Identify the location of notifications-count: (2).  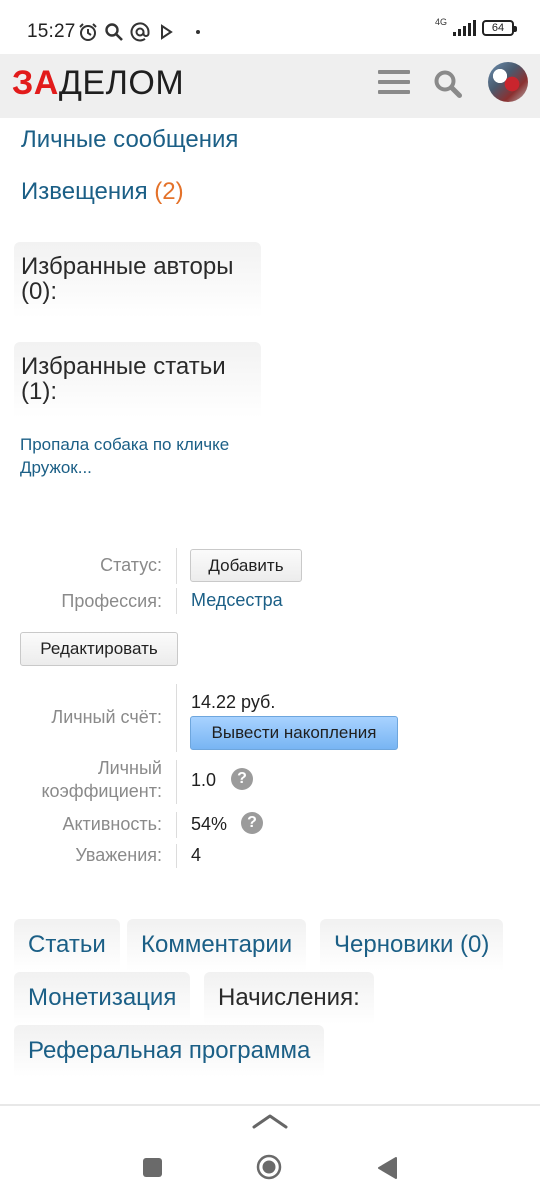
(169, 191).